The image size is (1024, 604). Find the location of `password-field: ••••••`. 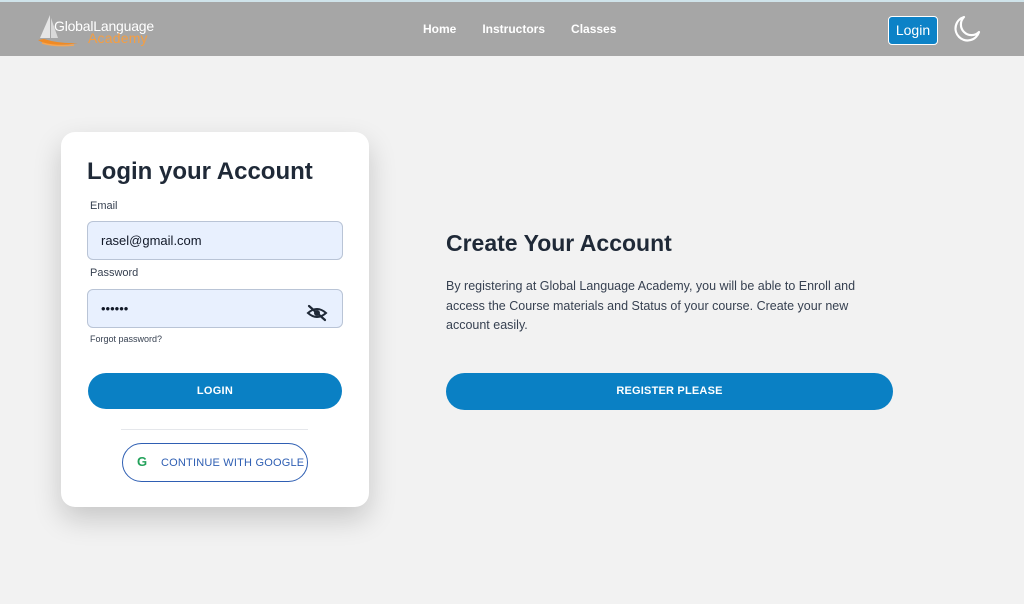

password-field: •••••• is located at coordinates (215, 308).